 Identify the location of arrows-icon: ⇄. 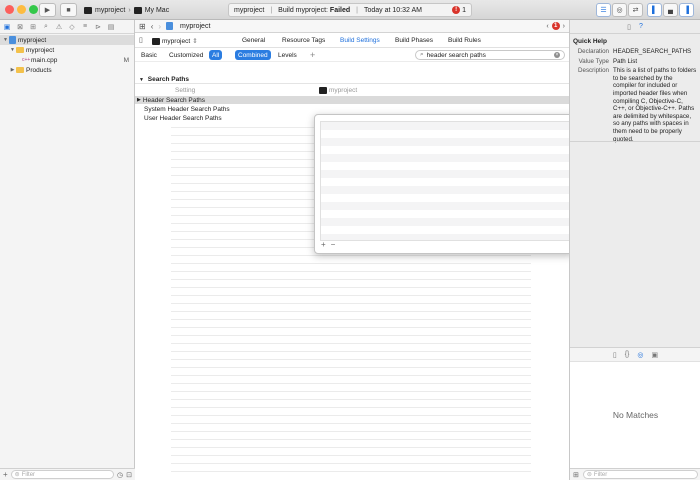
(635, 10).